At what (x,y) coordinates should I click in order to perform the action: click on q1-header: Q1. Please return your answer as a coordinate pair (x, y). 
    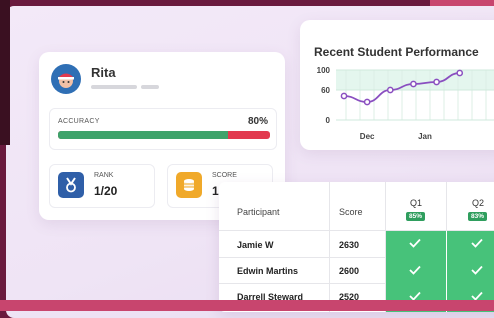
    Looking at the image, I should click on (416, 203).